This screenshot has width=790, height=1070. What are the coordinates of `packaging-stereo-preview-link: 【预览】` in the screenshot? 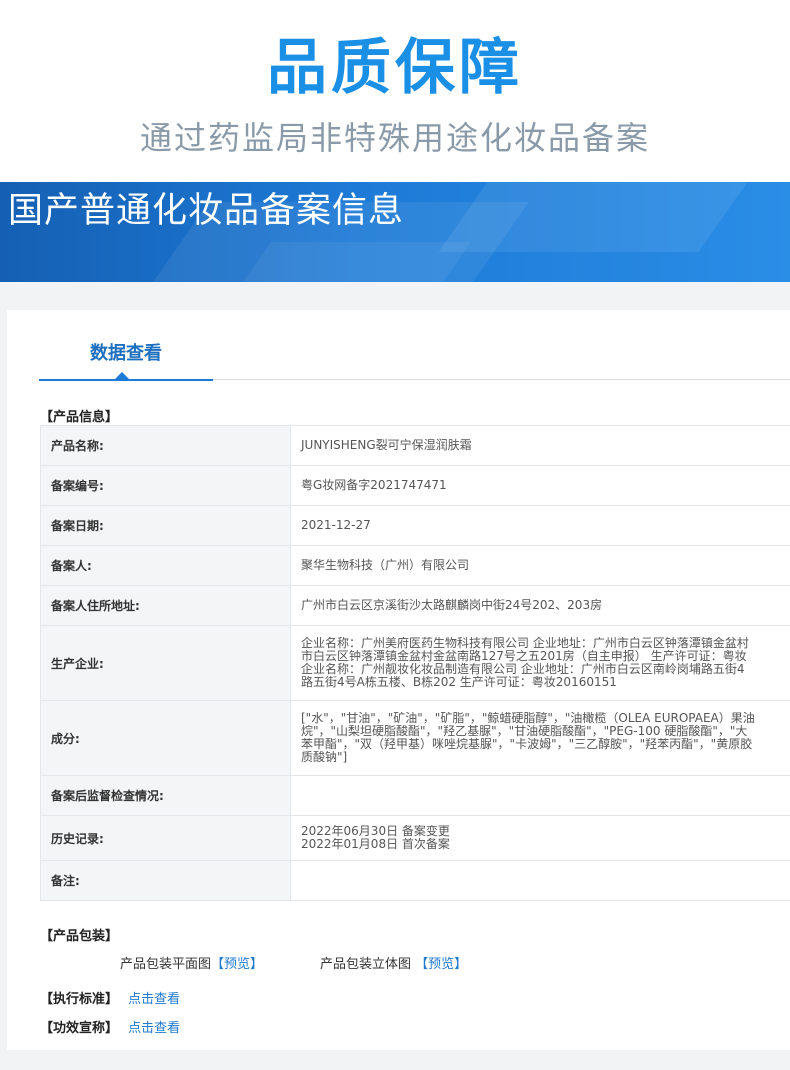 It's located at (441, 964).